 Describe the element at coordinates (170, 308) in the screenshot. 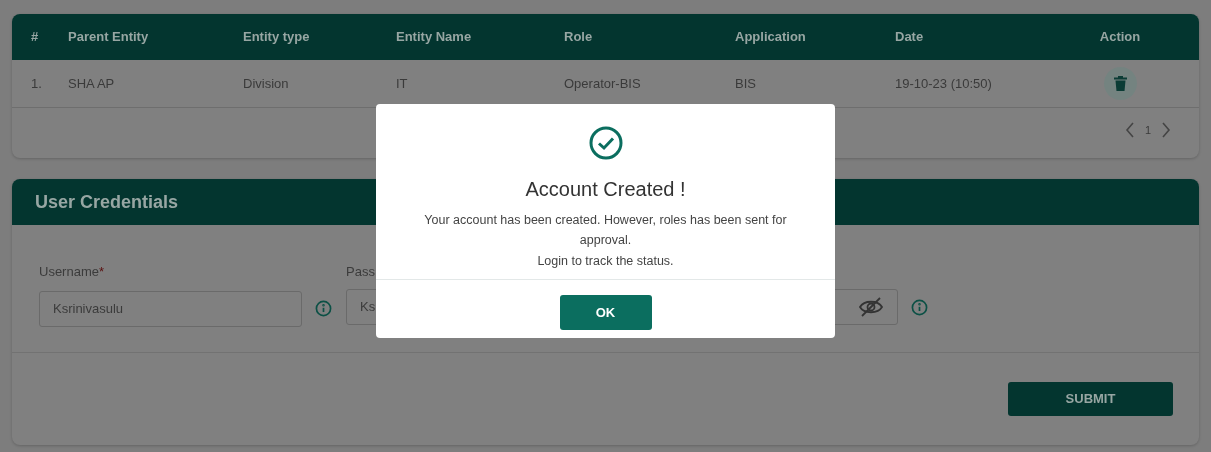

I see `input-field: Ksrinivasulu` at that location.